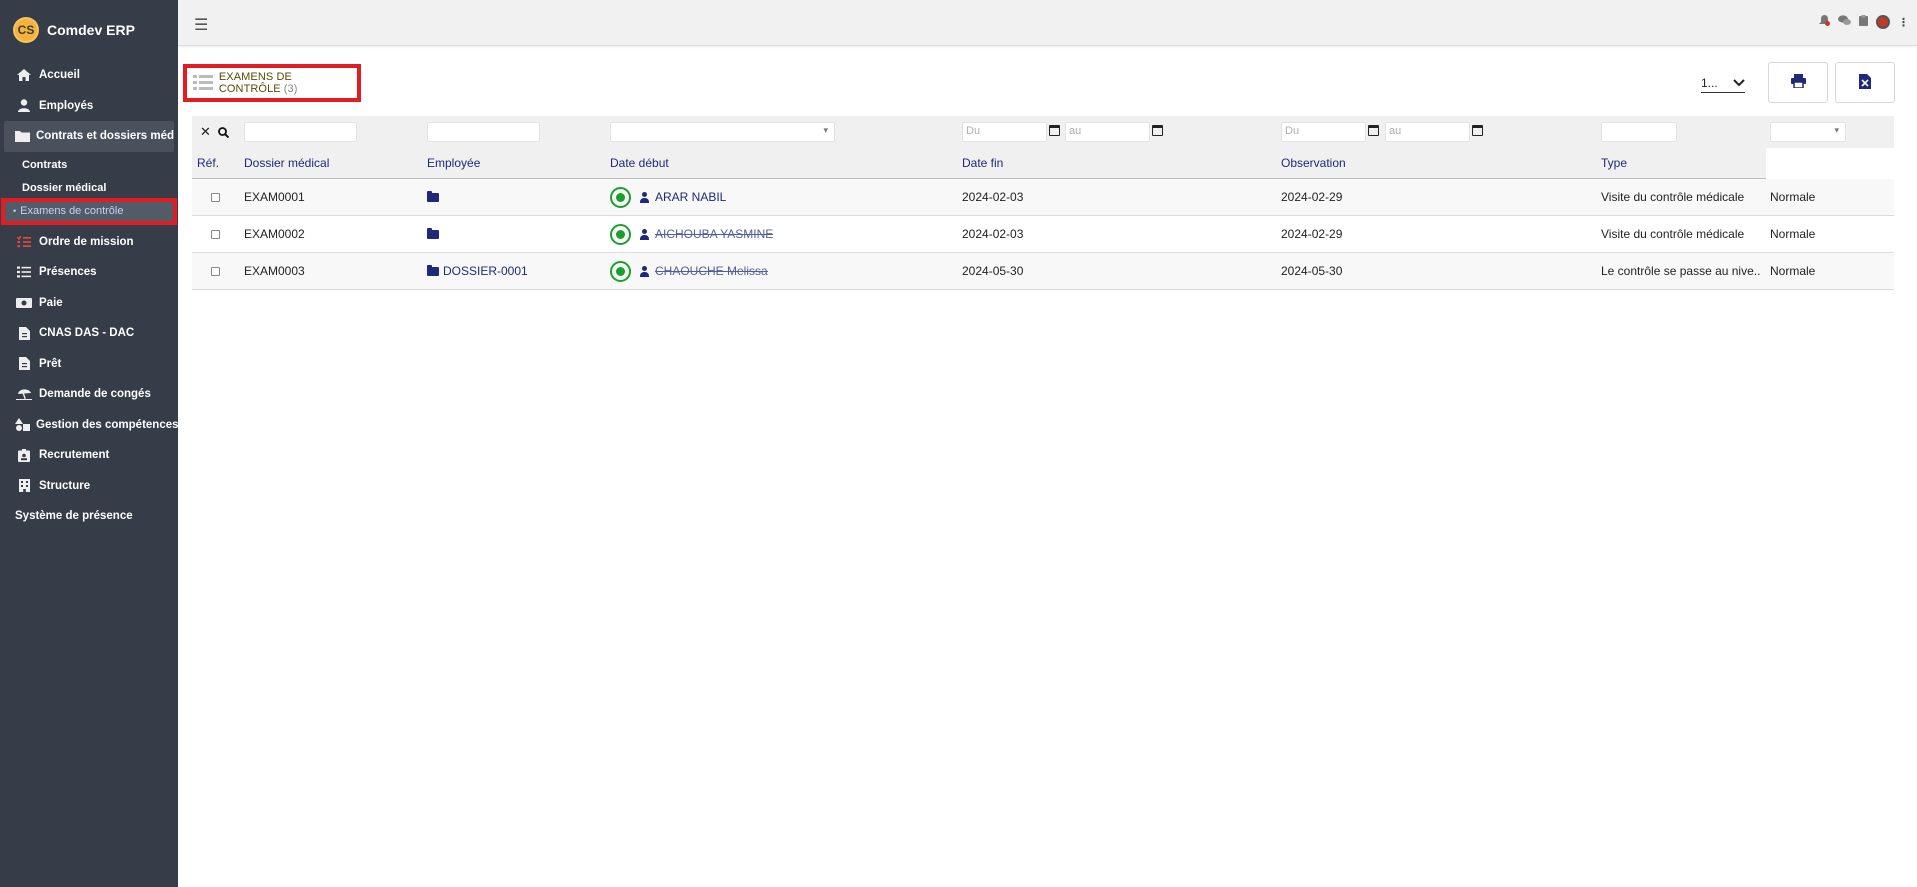 The width and height of the screenshot is (1917, 887). I want to click on print-button, so click(1798, 82).